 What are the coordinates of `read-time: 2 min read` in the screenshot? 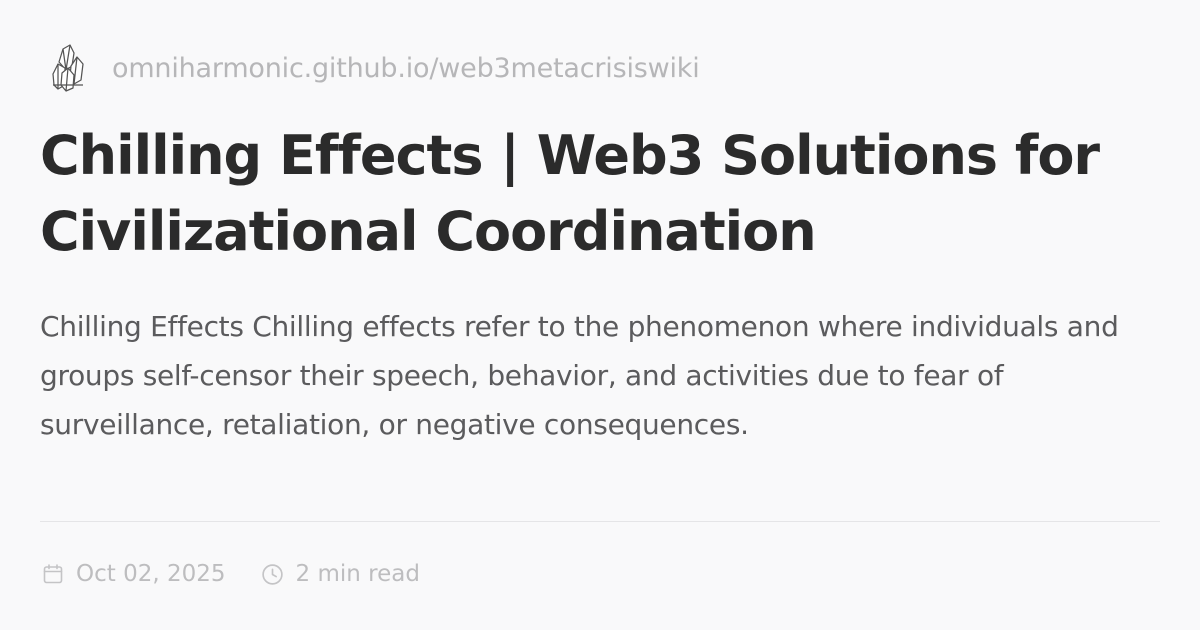 It's located at (340, 574).